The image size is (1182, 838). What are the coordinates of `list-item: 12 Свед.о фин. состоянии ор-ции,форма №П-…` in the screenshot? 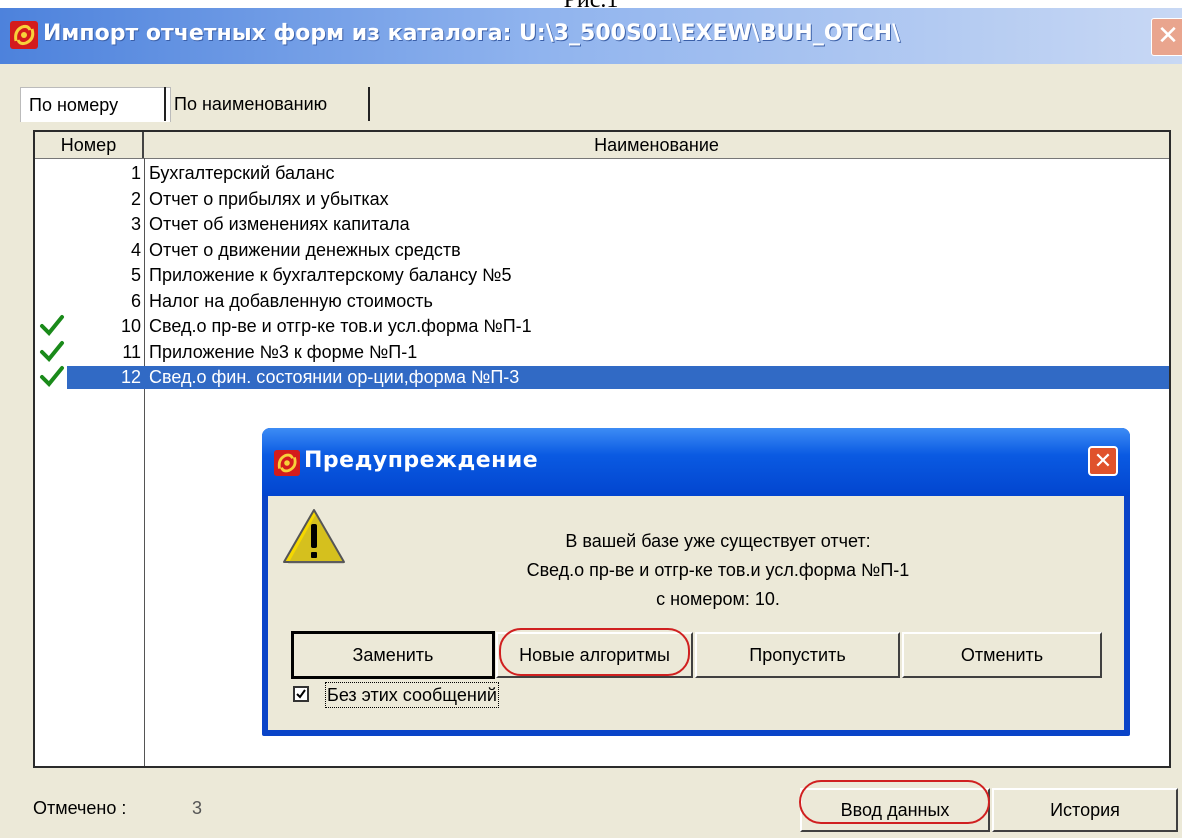 It's located at (602, 377).